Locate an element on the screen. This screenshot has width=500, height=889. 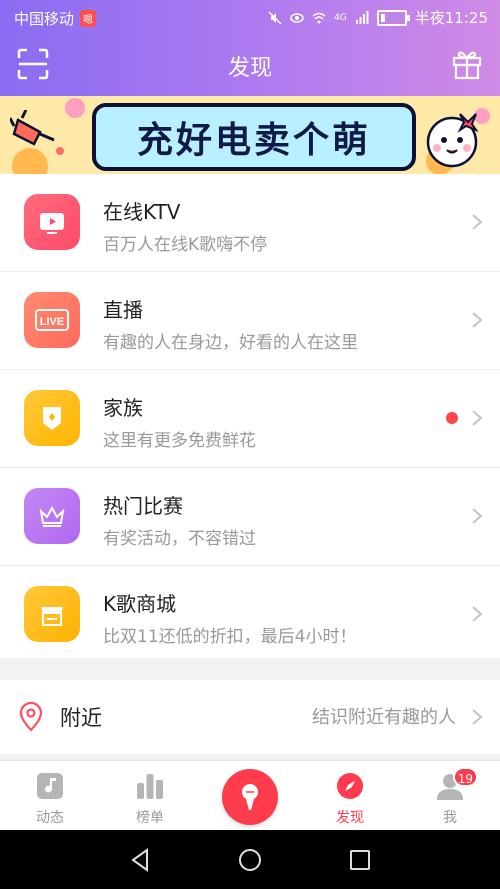
nearby-hint: 结识附近有趣的人 is located at coordinates (384, 717).